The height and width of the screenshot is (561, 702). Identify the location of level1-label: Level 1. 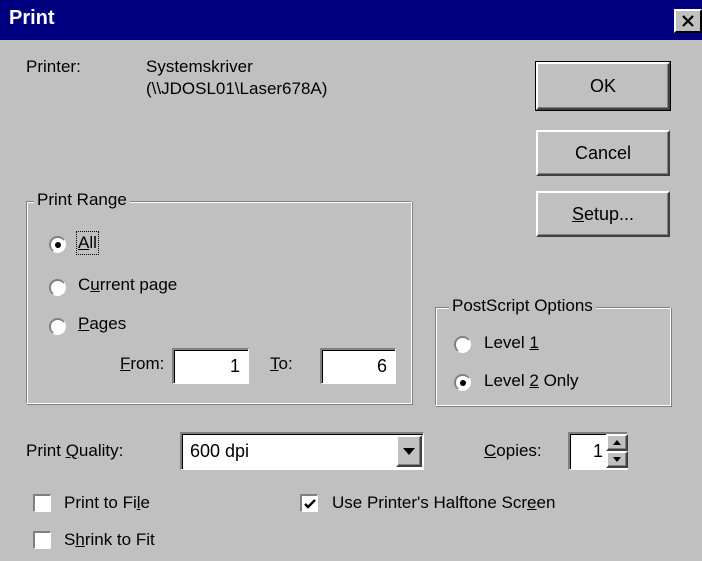
(511, 343).